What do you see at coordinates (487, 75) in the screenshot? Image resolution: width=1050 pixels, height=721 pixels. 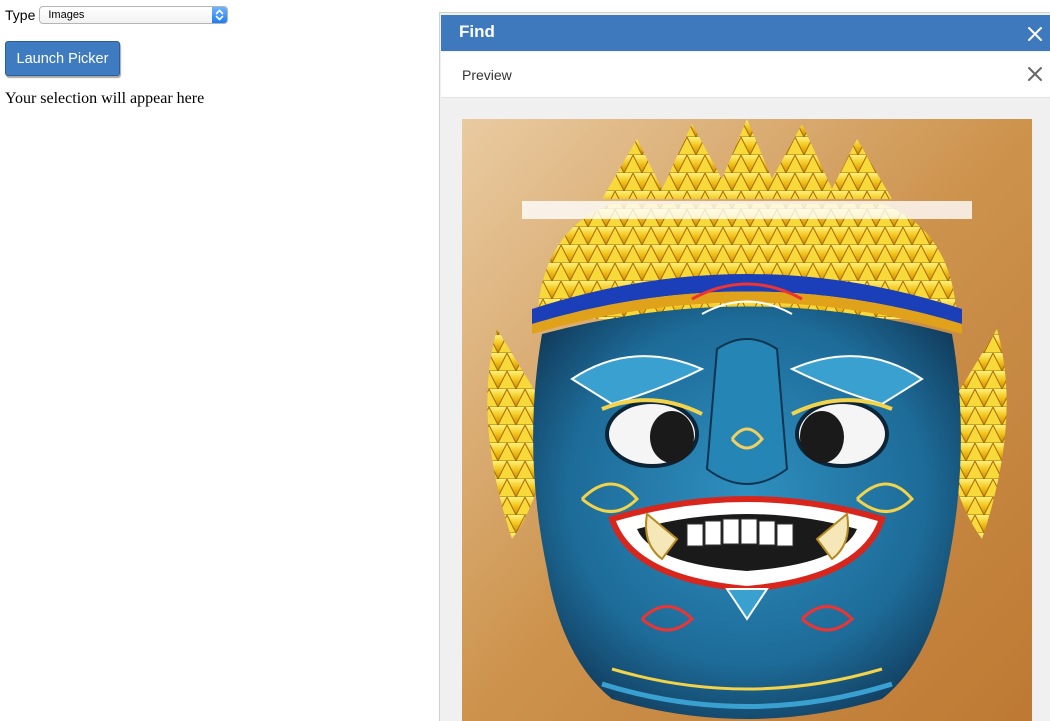 I see `preview-label: Preview` at bounding box center [487, 75].